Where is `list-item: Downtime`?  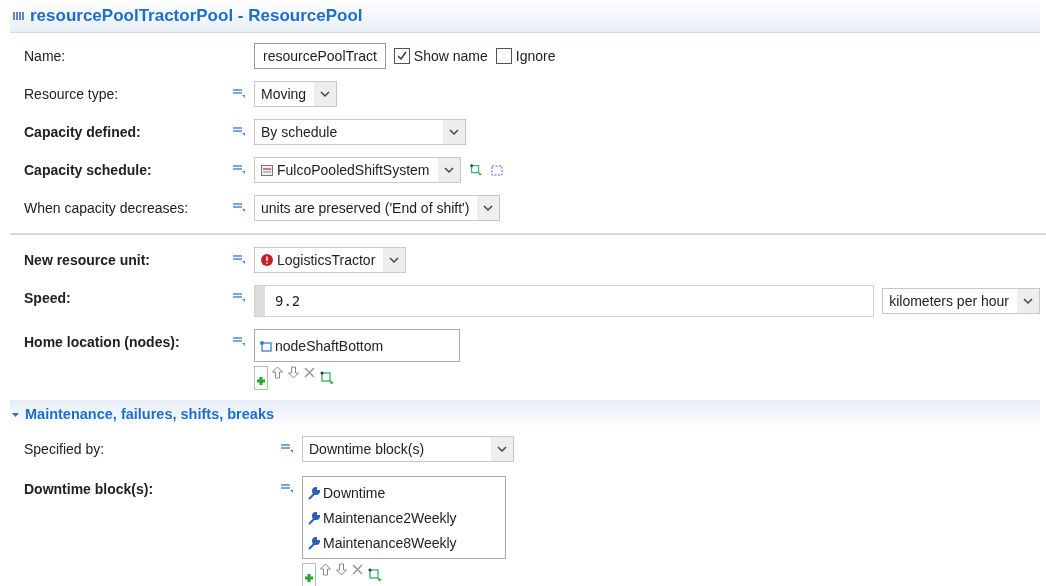 list-item: Downtime is located at coordinates (404, 492).